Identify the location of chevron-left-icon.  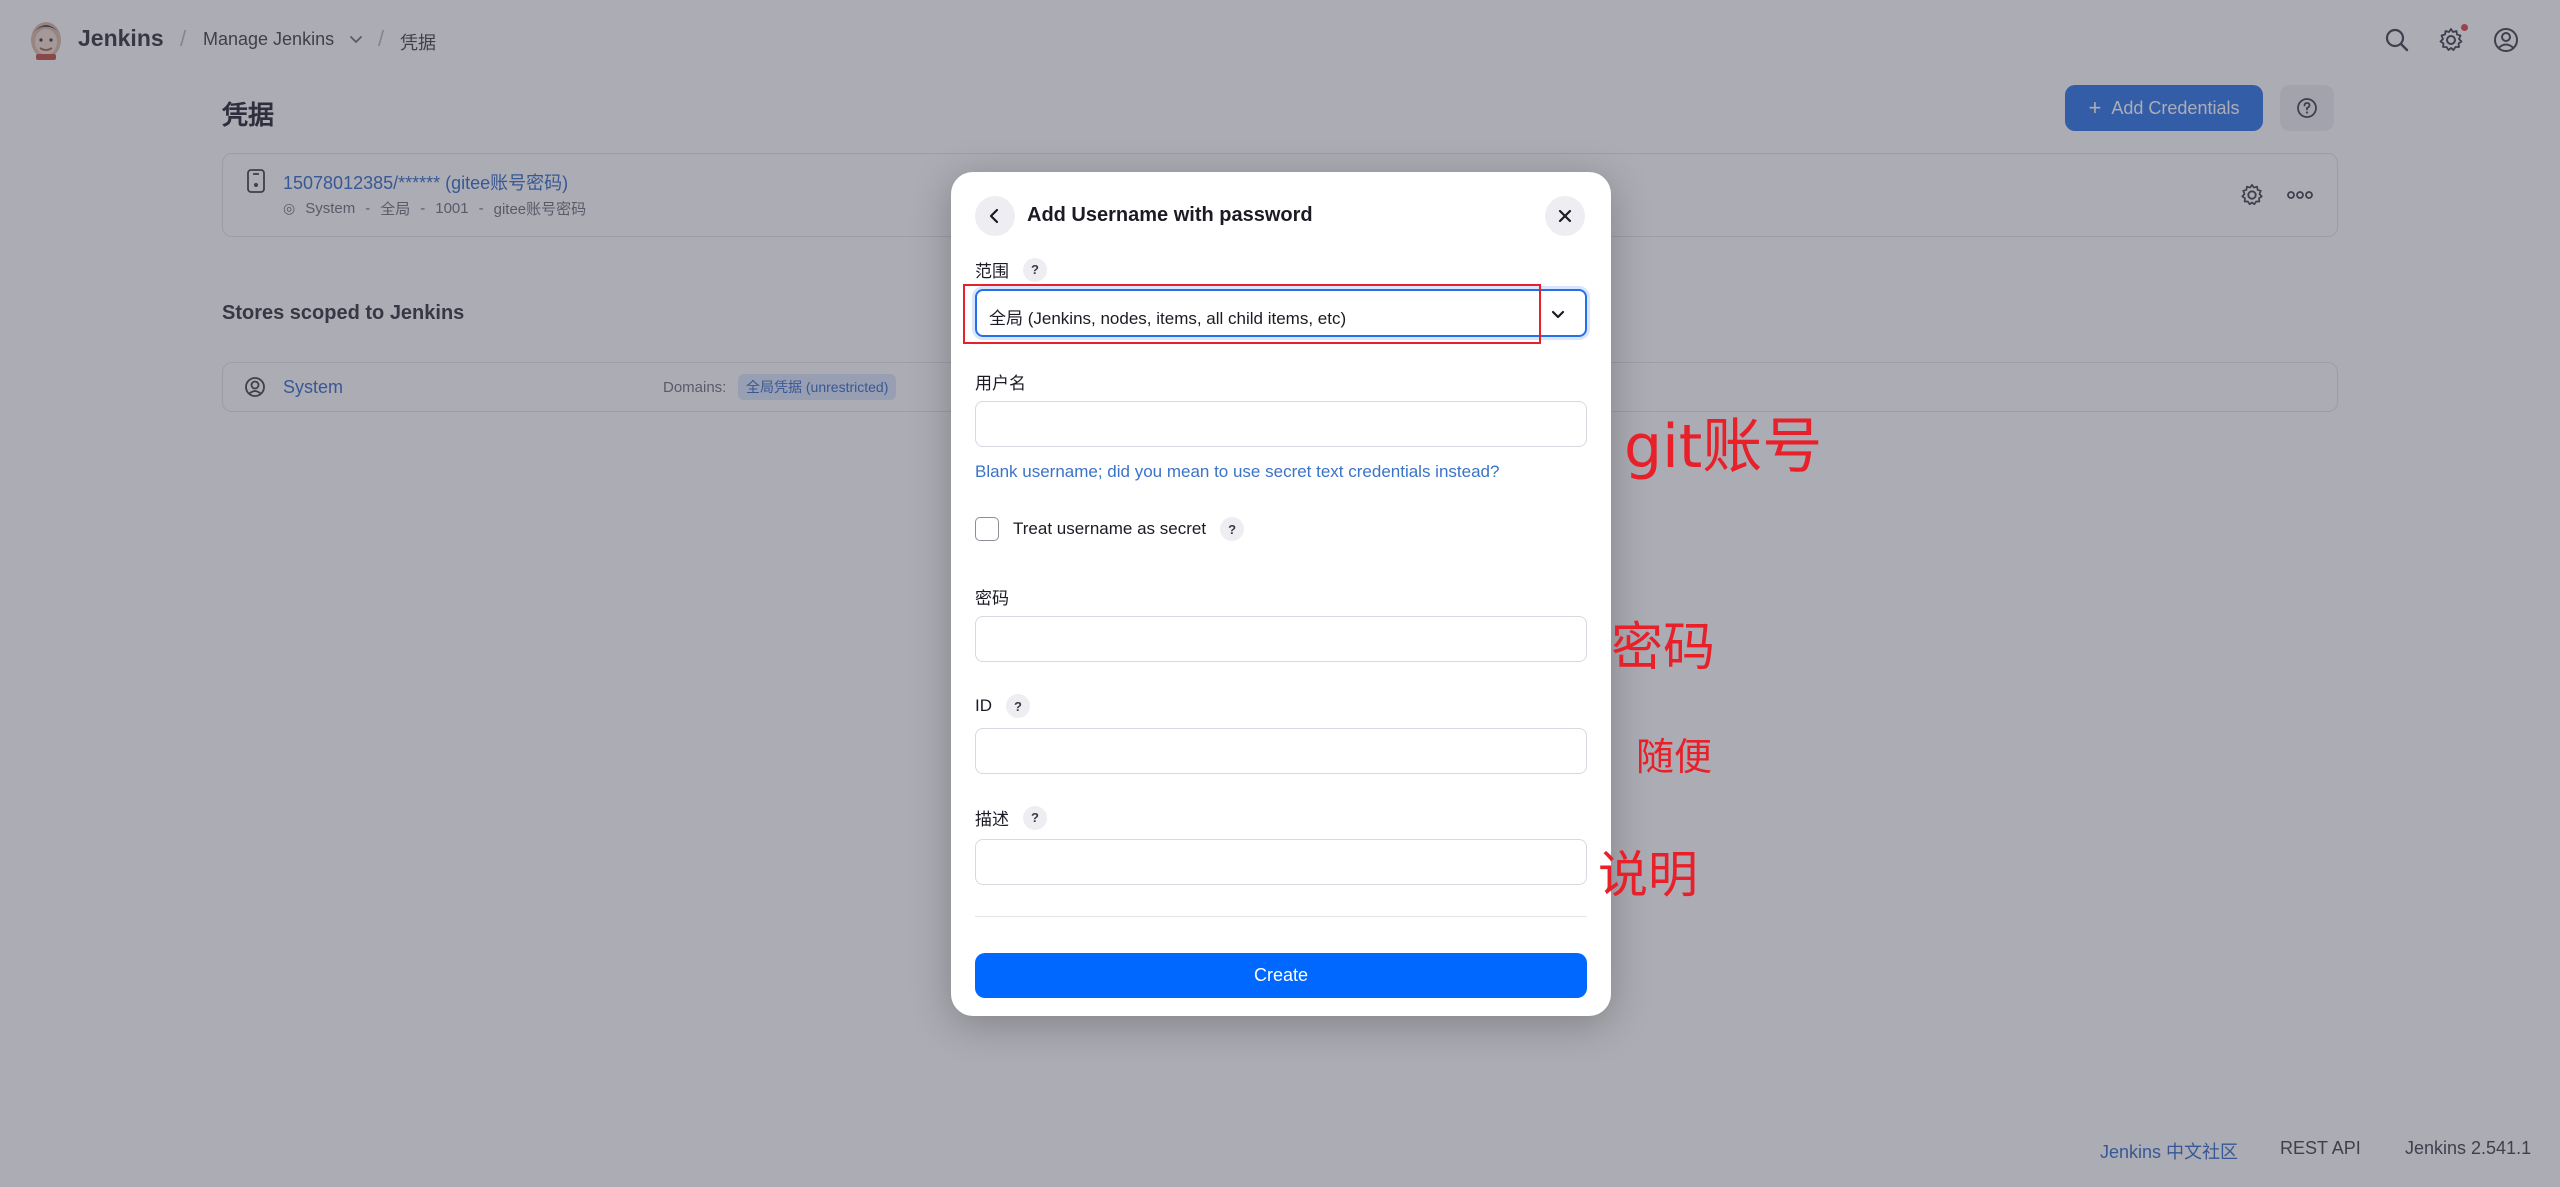
(994, 216).